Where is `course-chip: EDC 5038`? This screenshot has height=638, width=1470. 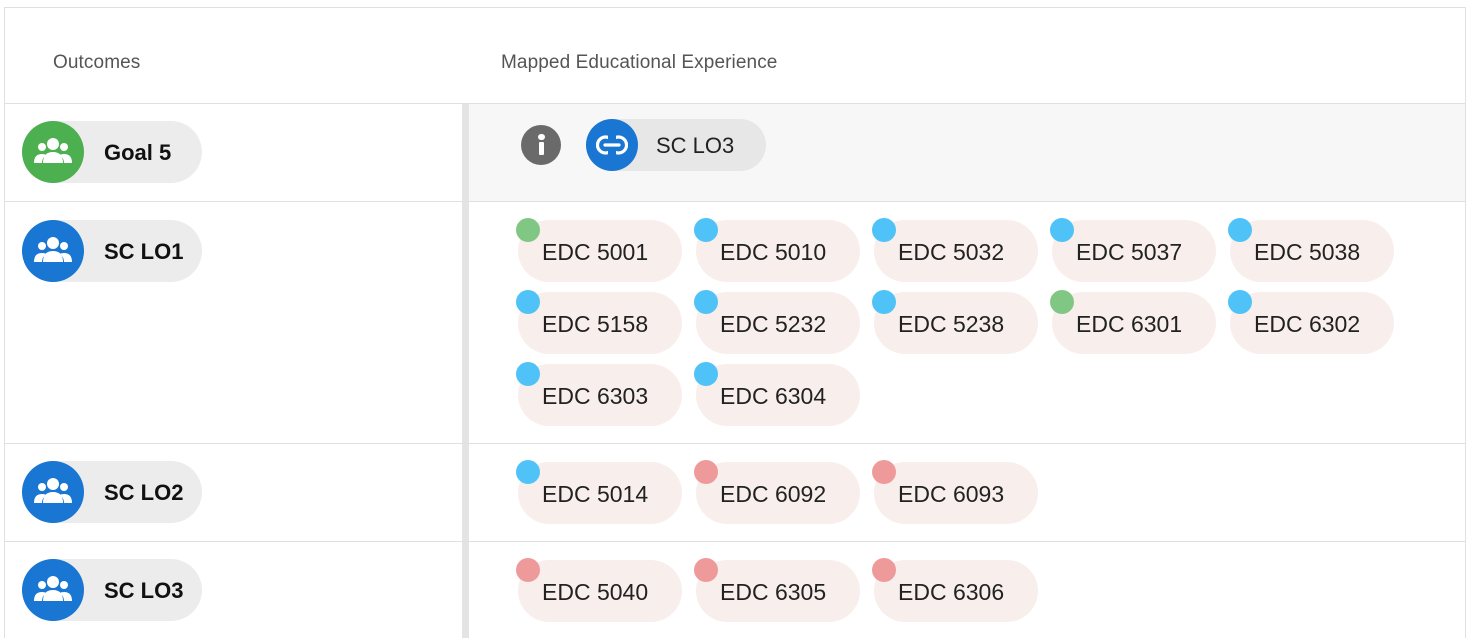 course-chip: EDC 5038 is located at coordinates (1311, 250).